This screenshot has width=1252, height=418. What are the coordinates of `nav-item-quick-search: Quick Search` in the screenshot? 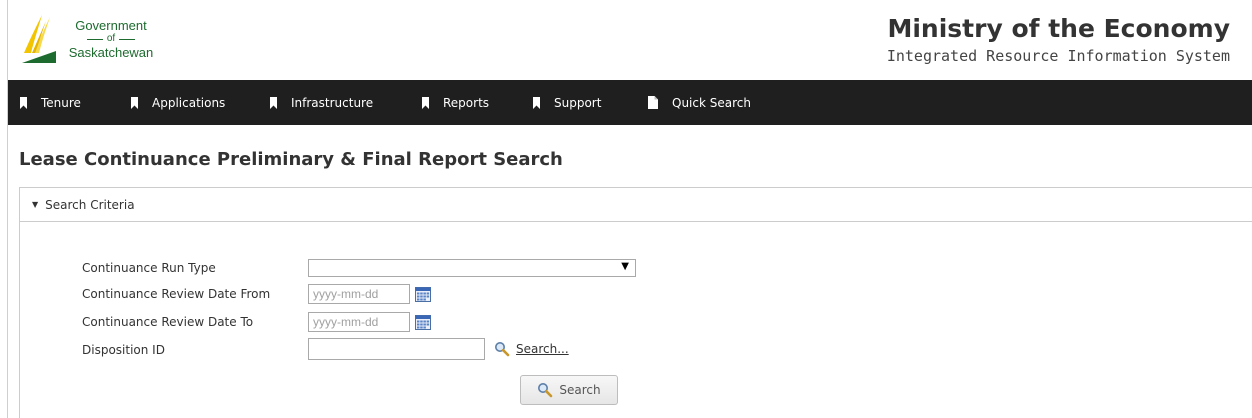 It's located at (699, 102).